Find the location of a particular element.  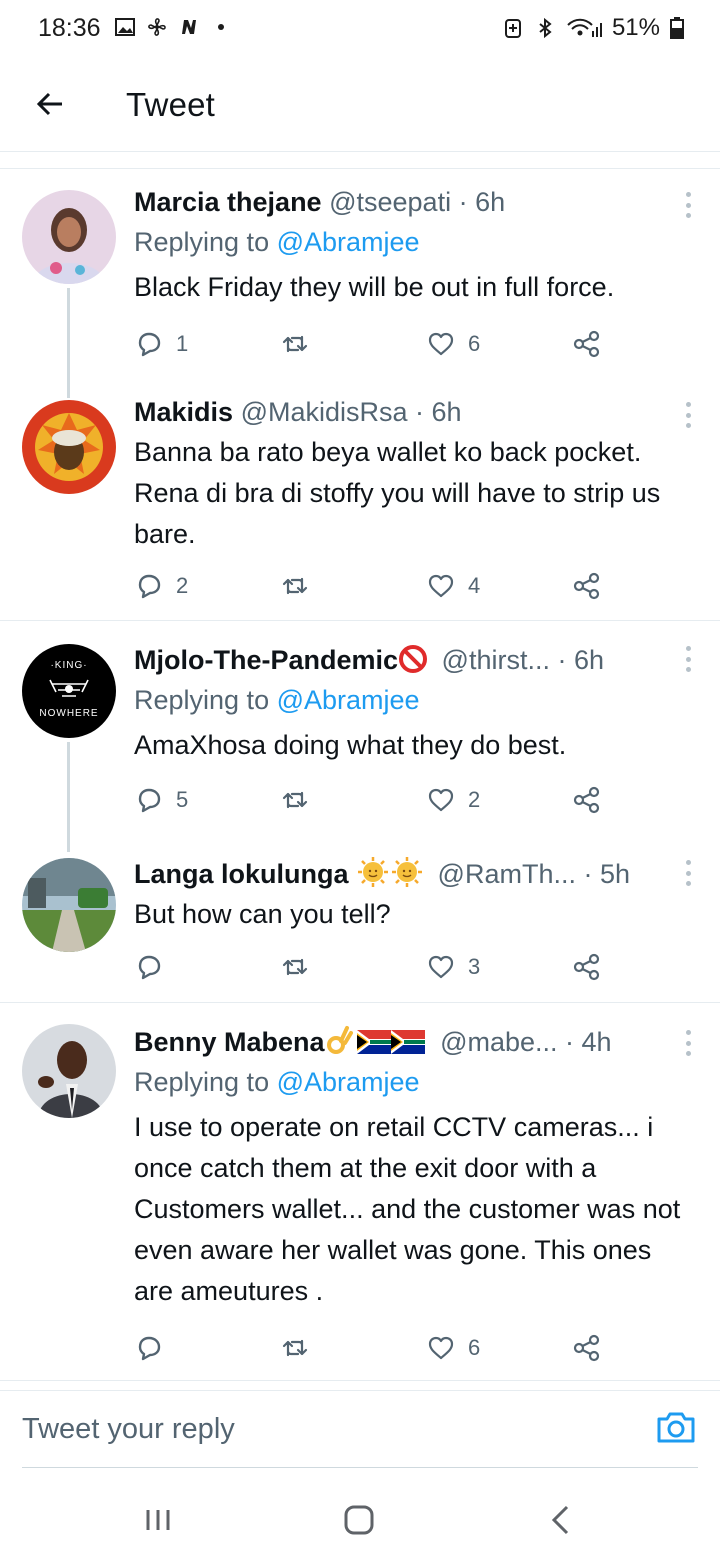

author-handle: @tseepati is located at coordinates (390, 202).